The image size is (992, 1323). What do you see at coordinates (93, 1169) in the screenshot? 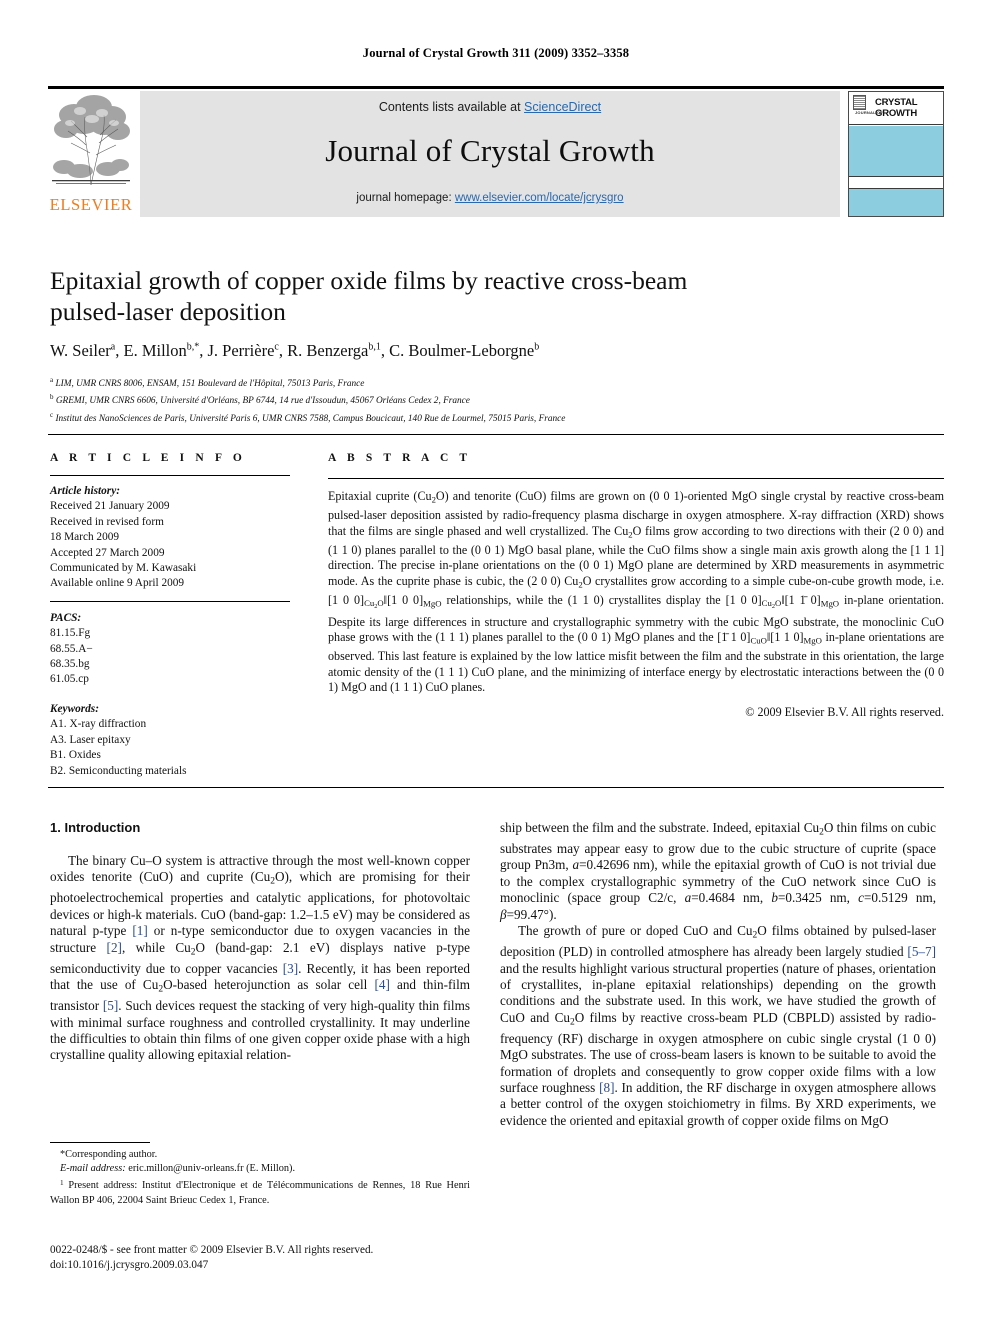
I see `email-label: E-mail address:` at bounding box center [93, 1169].